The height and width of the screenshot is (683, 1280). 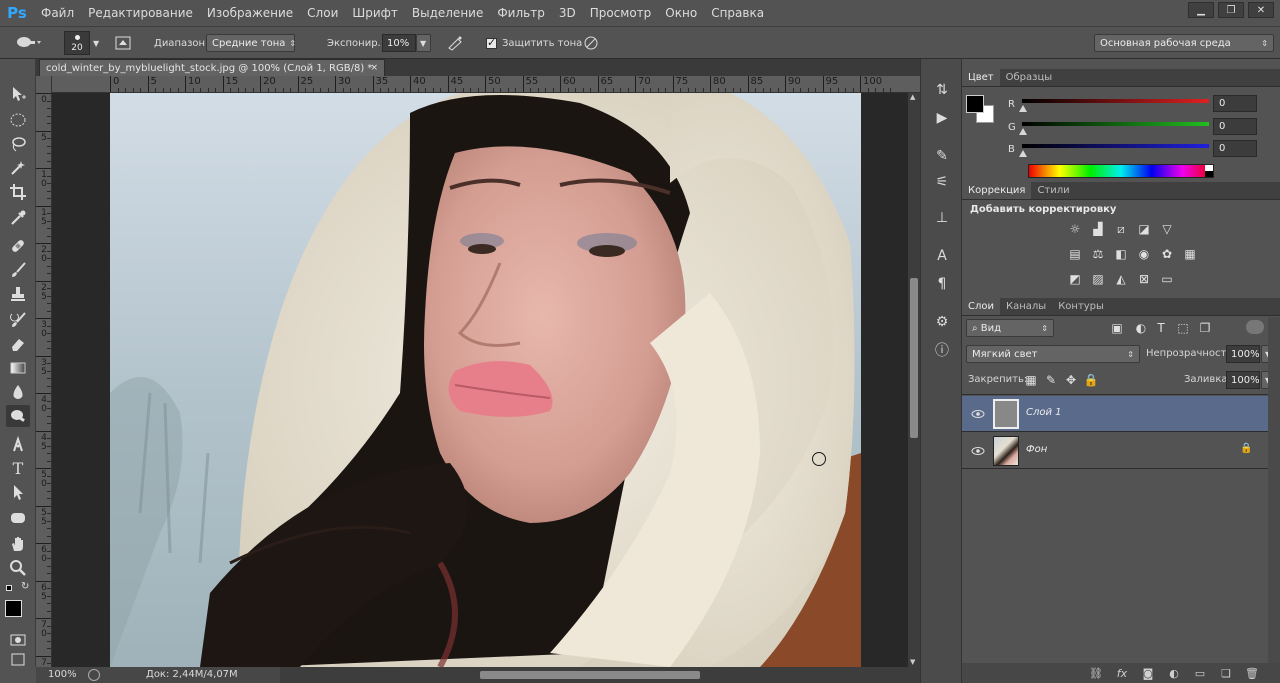 What do you see at coordinates (914, 358) in the screenshot?
I see `vertical-scroll-thumb` at bounding box center [914, 358].